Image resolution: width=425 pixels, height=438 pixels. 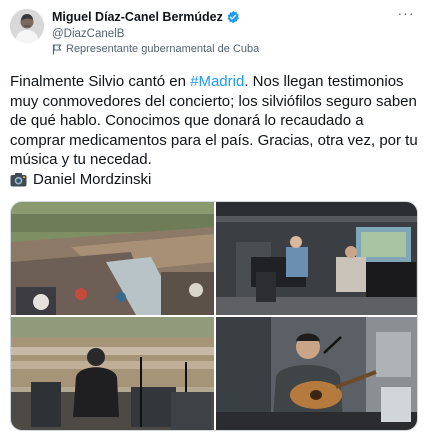 What do you see at coordinates (217, 81) in the screenshot?
I see `hashtag-link: #Madrid` at bounding box center [217, 81].